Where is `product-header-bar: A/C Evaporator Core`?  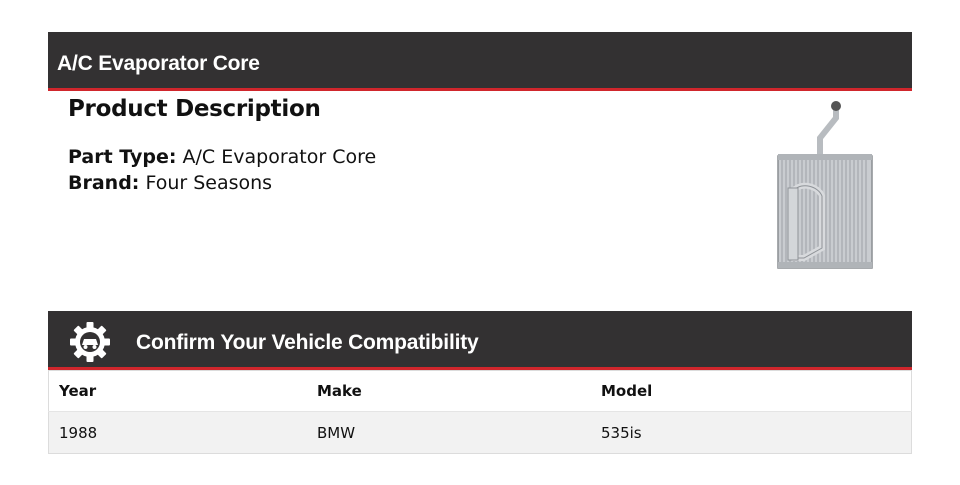
product-header-bar: A/C Evaporator Core is located at coordinates (480, 61).